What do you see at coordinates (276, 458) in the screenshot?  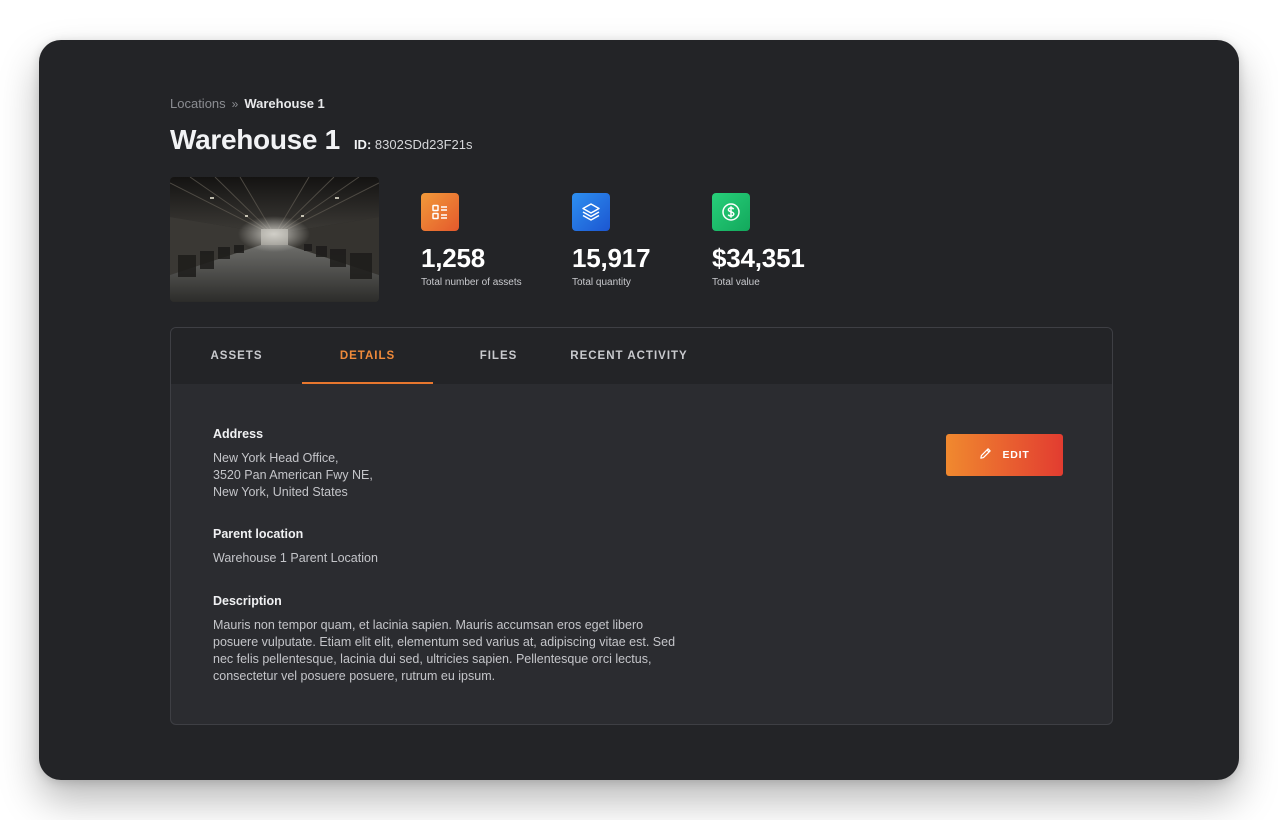 I see `address-line: New York Head Office,` at bounding box center [276, 458].